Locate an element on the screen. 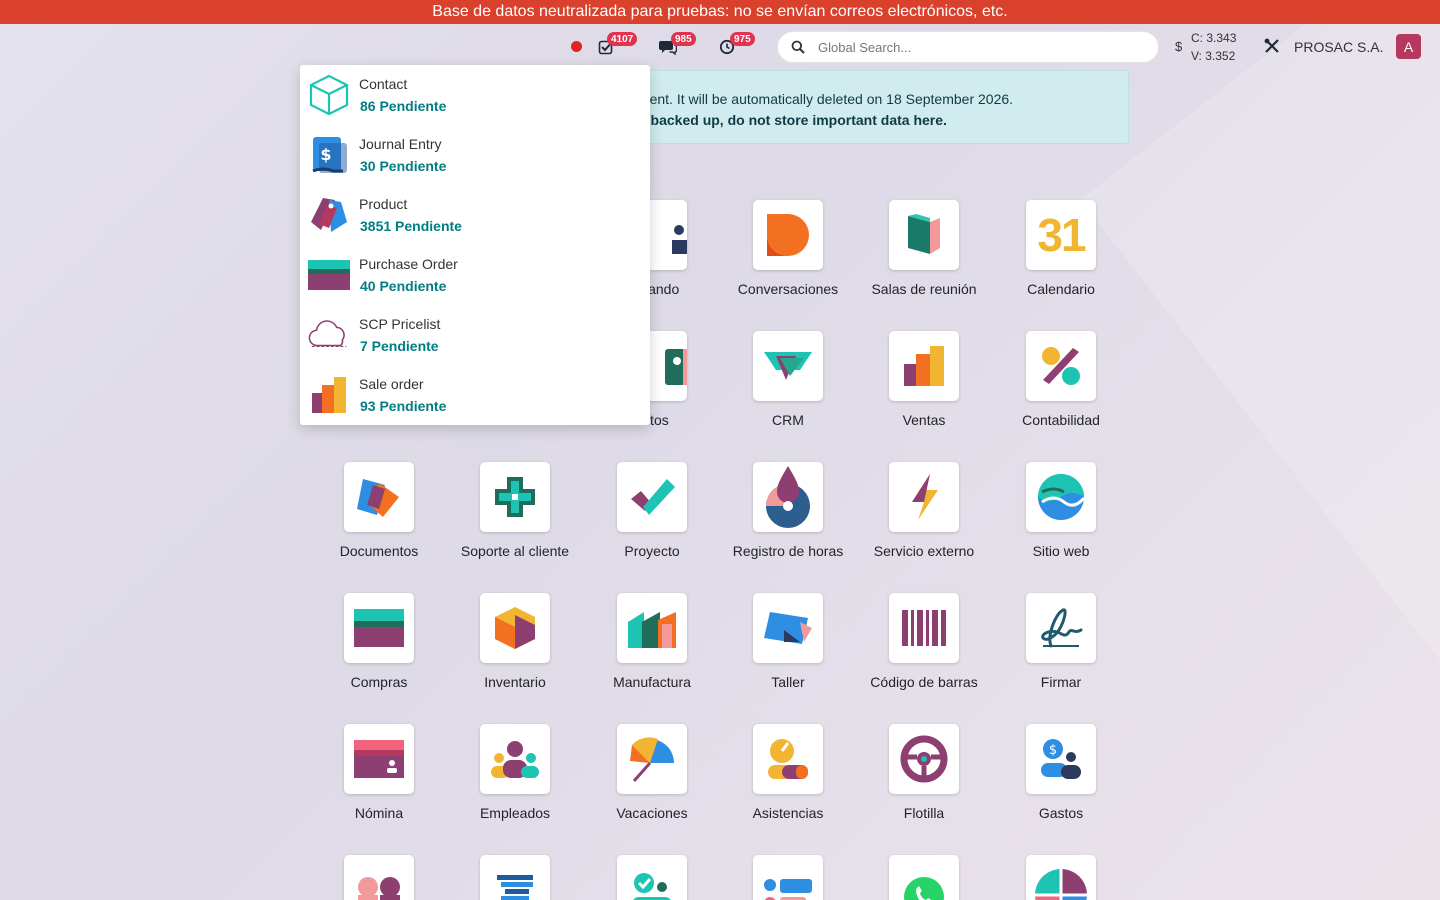  app-label: Código de barras is located at coordinates (924, 682).